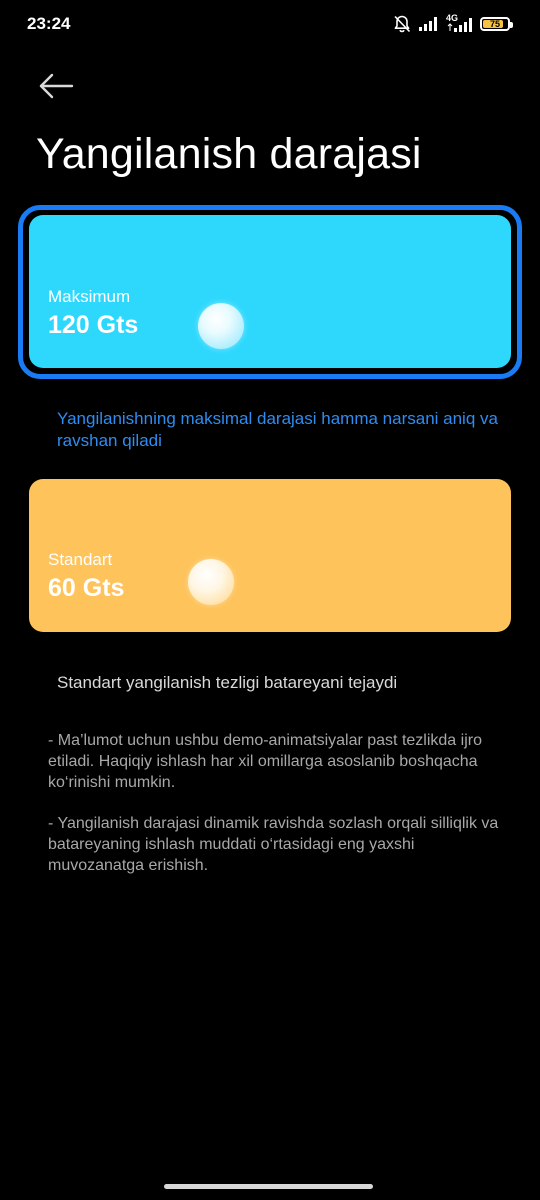 The height and width of the screenshot is (1200, 540). Describe the element at coordinates (429, 24) in the screenshot. I see `signal-icon` at that location.